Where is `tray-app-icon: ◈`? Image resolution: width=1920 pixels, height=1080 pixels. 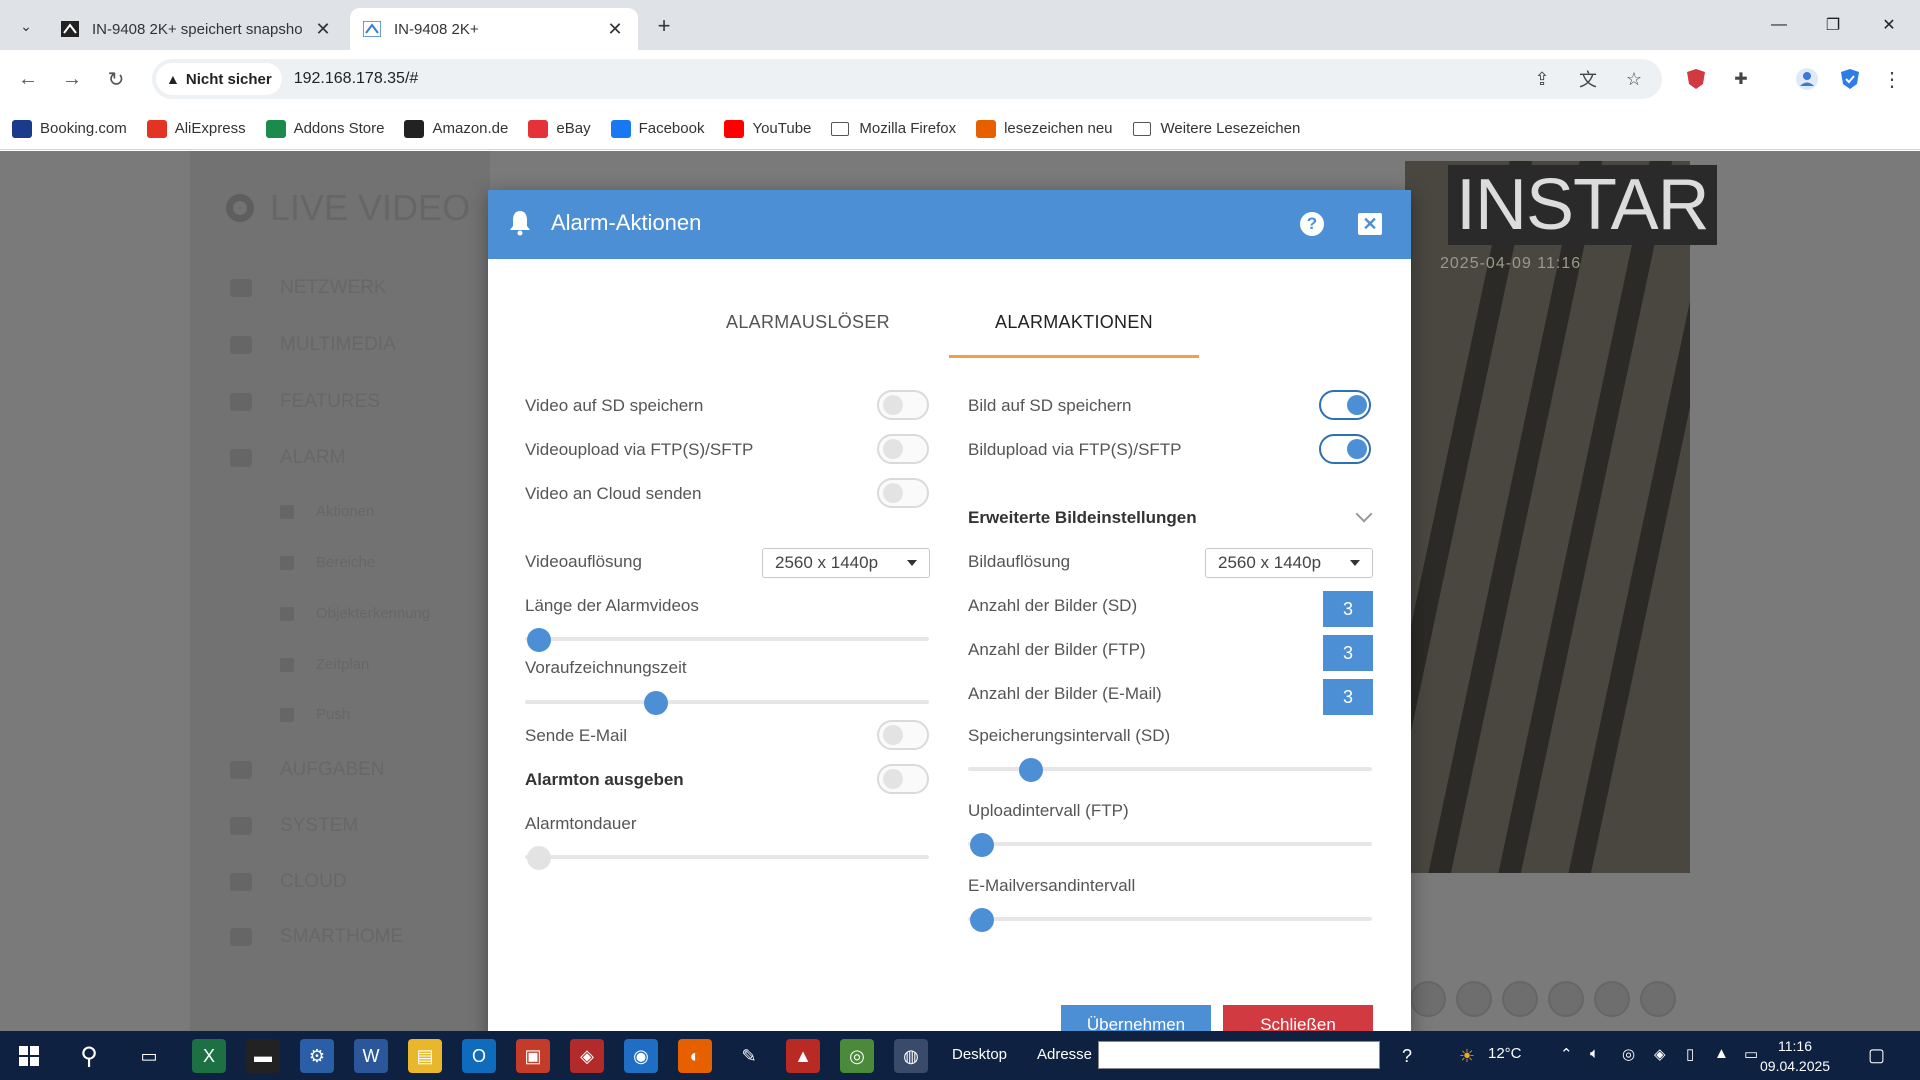 tray-app-icon: ◈ is located at coordinates (1660, 1054).